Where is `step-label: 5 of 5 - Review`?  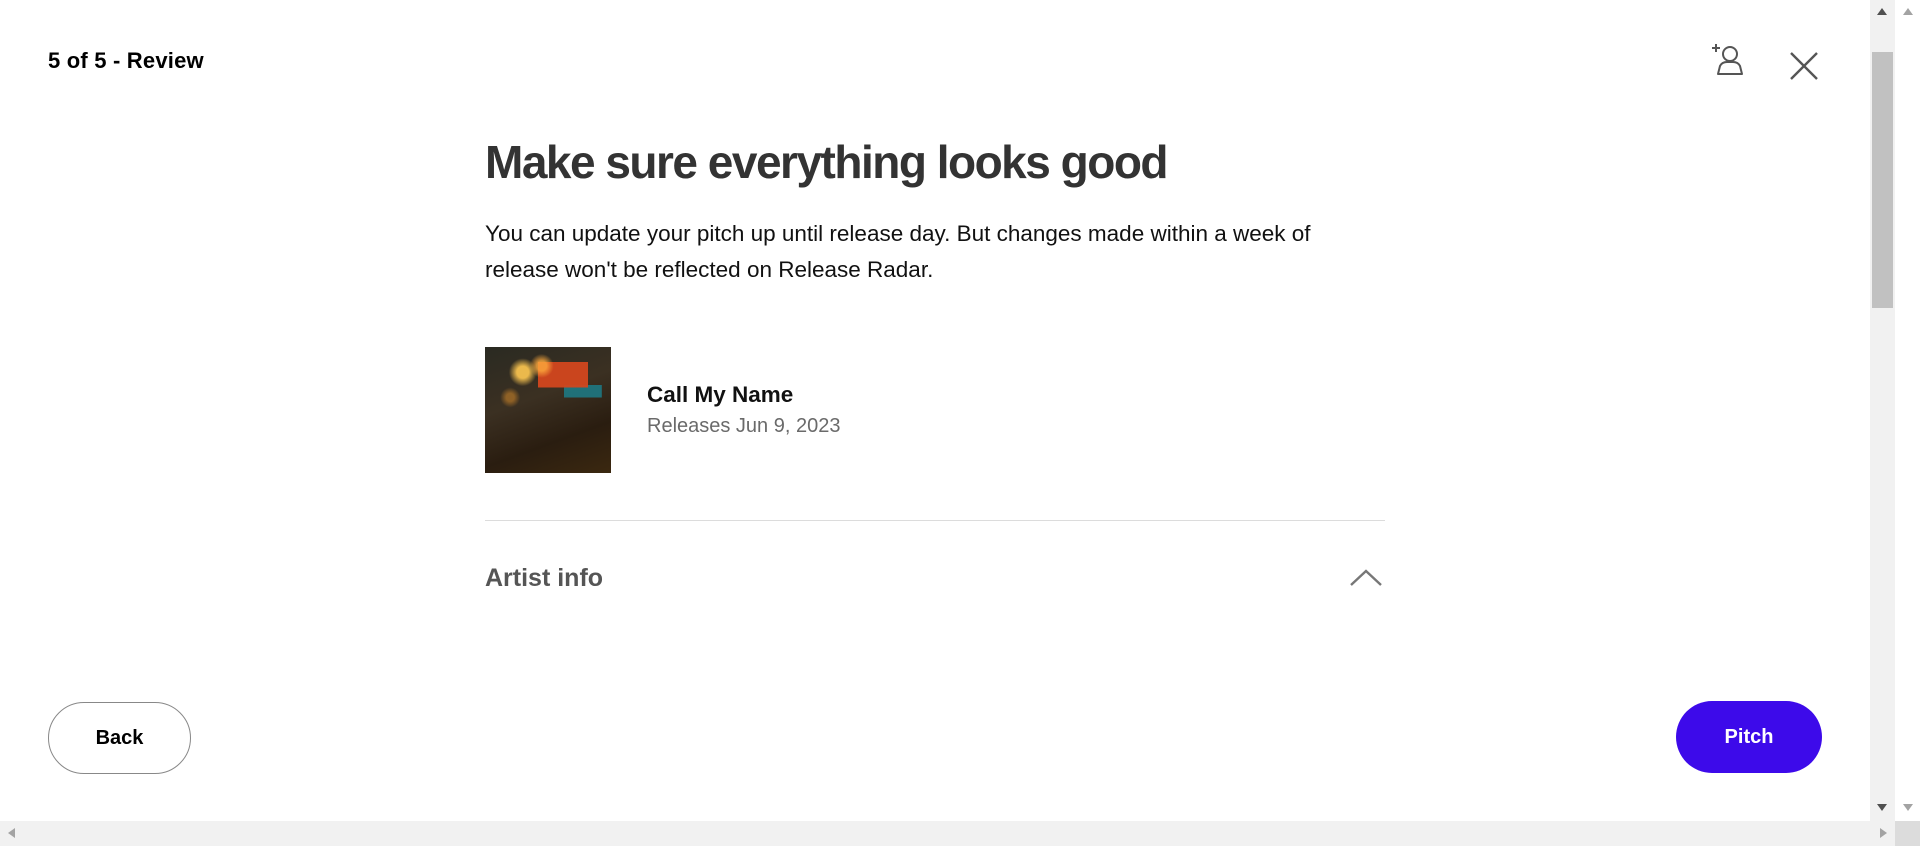 step-label: 5 of 5 - Review is located at coordinates (126, 60).